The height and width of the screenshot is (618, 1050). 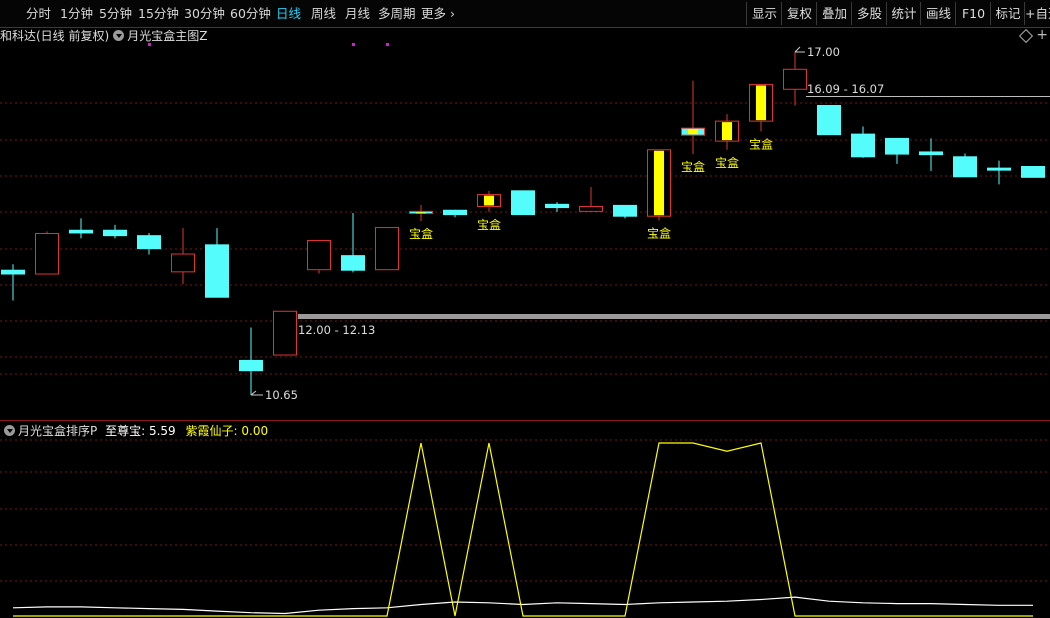 What do you see at coordinates (659, 233) in the screenshot?
I see `treasure-box-label-19: 宝盒` at bounding box center [659, 233].